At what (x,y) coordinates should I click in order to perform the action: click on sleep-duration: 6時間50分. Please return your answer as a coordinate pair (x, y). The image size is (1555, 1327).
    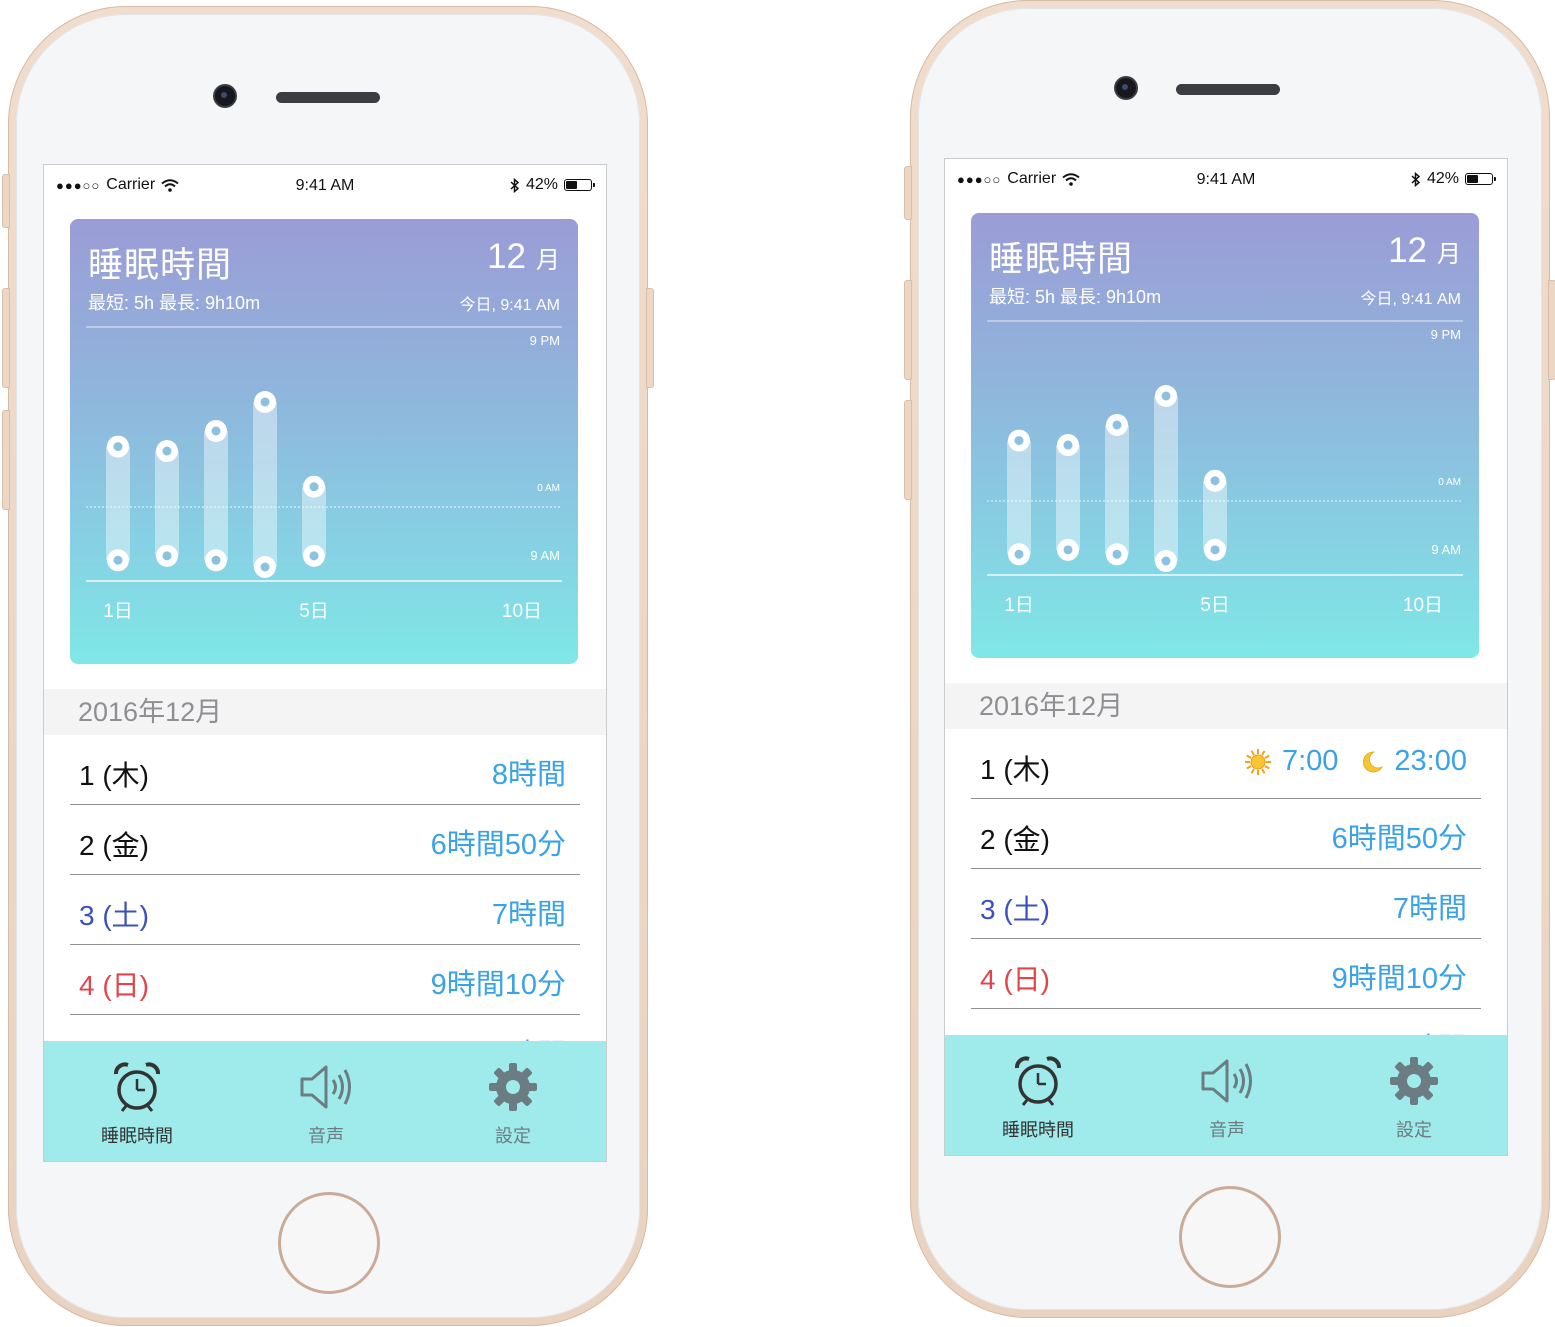
    Looking at the image, I should click on (1399, 839).